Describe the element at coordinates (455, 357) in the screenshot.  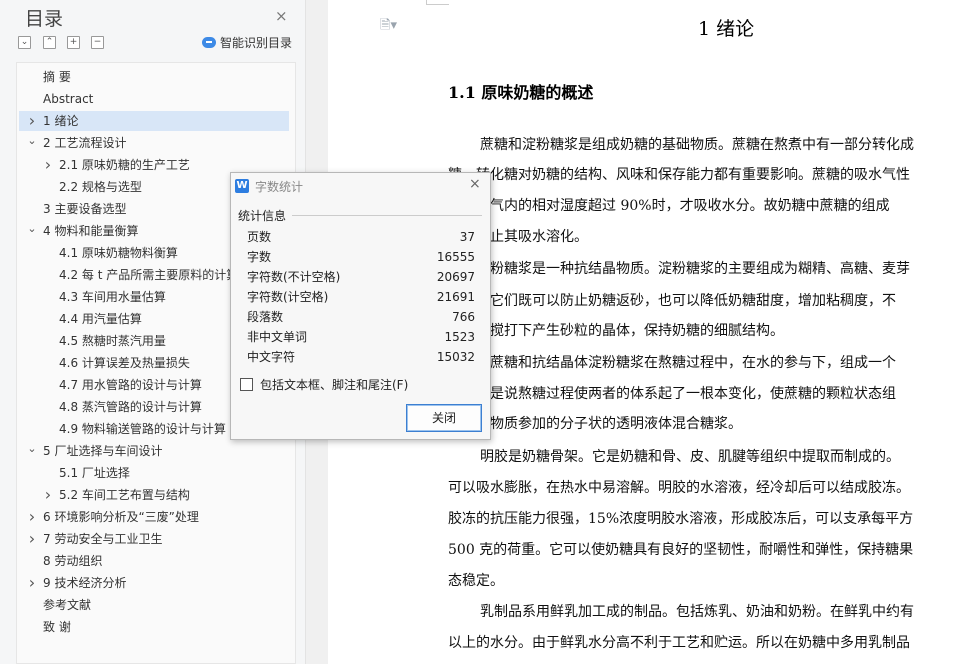
I see `stat-value: 15032` at that location.